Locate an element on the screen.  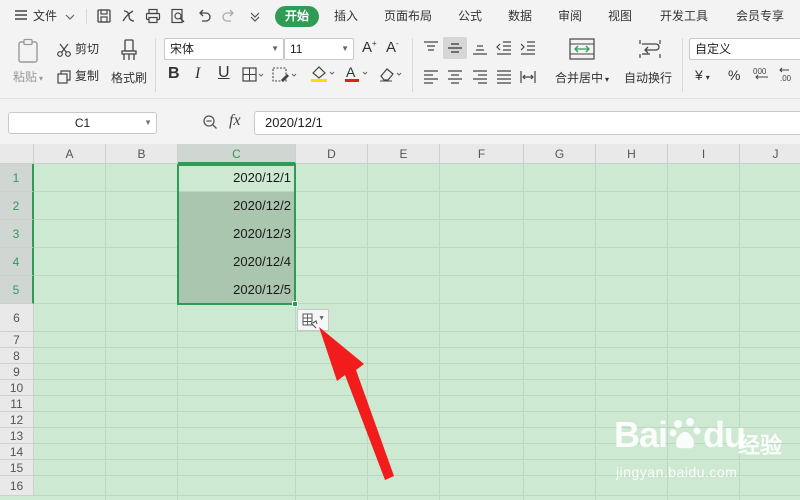
fill-handle is located at coordinates (295, 304).